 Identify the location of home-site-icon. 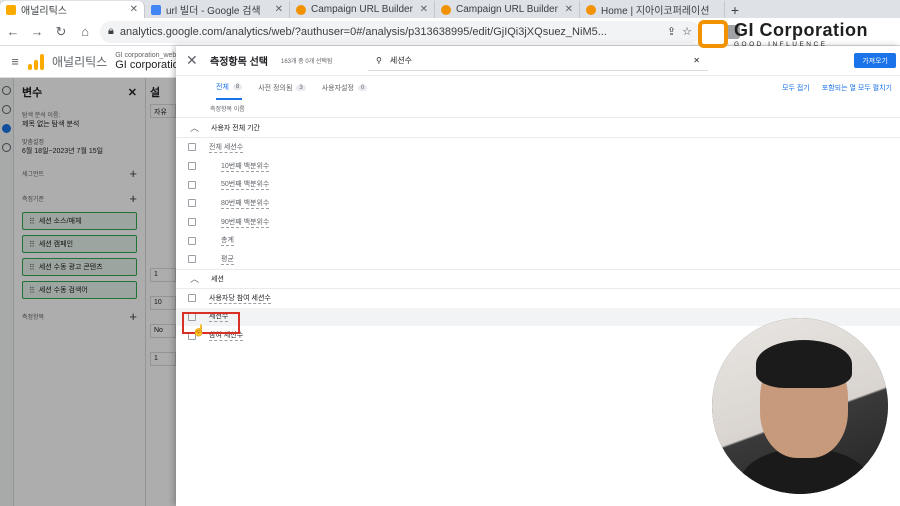
(591, 9).